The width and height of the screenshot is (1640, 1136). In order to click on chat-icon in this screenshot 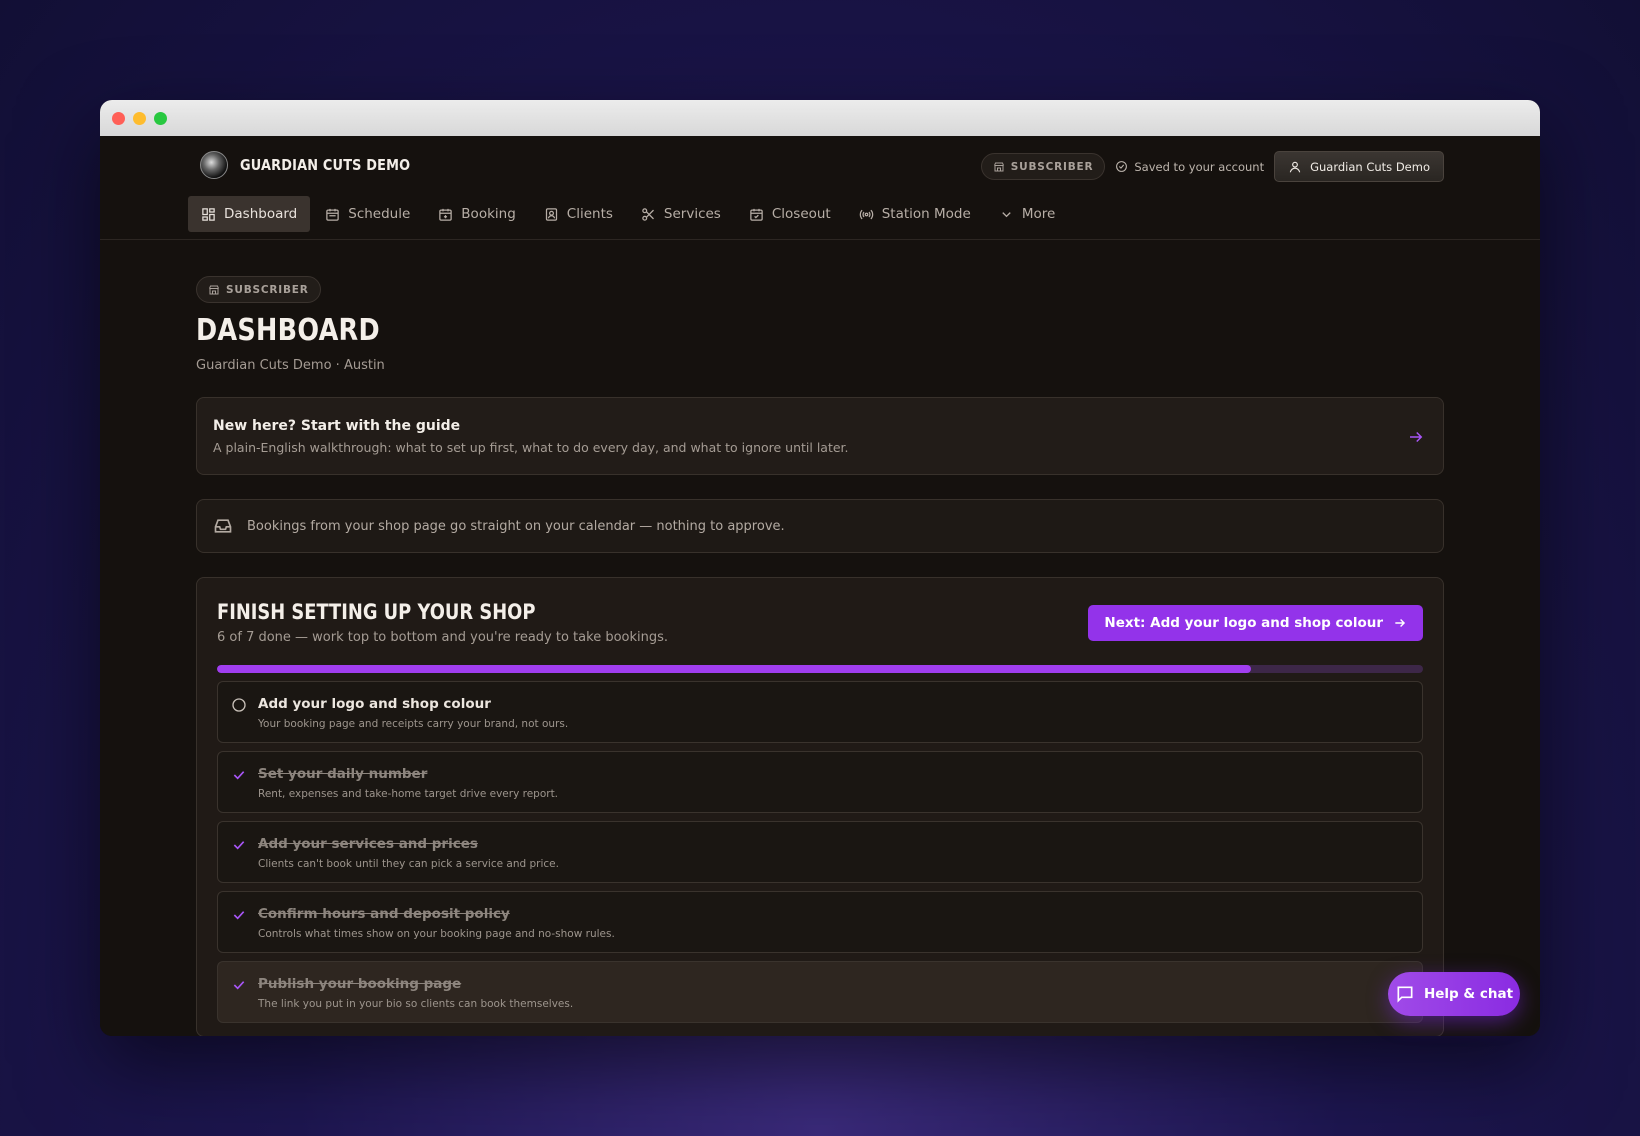, I will do `click(1405, 994)`.